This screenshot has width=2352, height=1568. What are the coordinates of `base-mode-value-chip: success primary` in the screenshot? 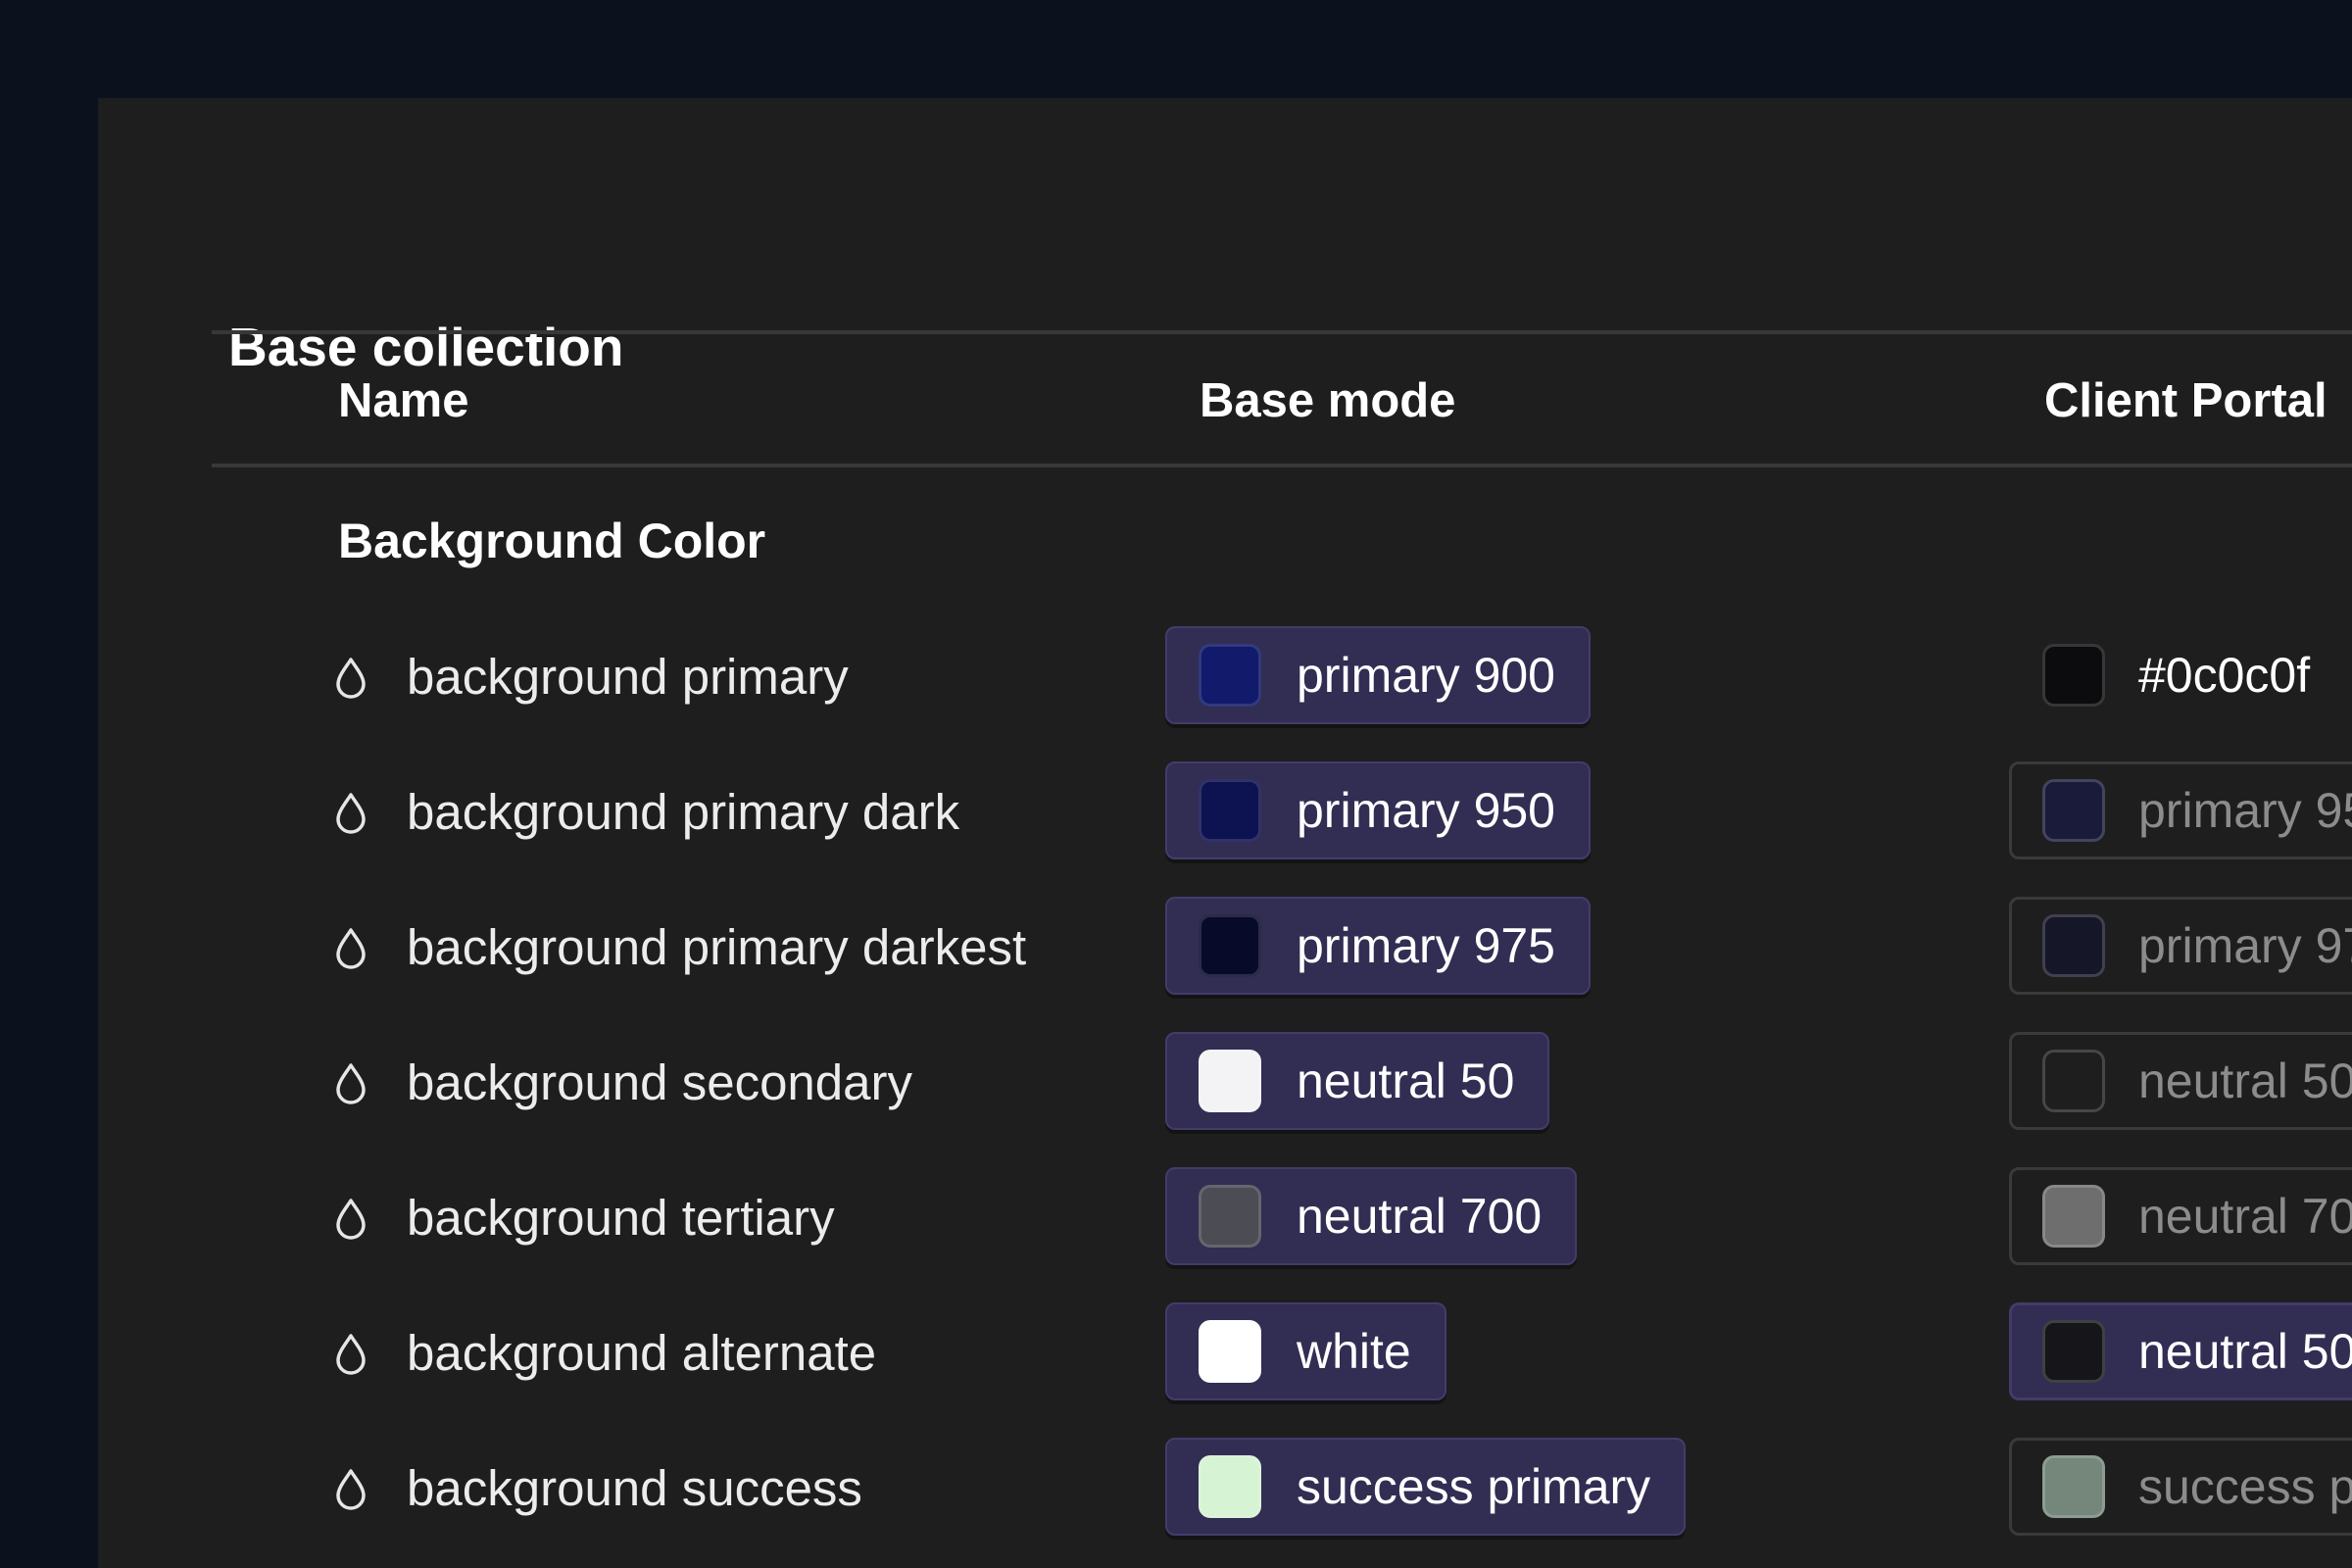 It's located at (1426, 1487).